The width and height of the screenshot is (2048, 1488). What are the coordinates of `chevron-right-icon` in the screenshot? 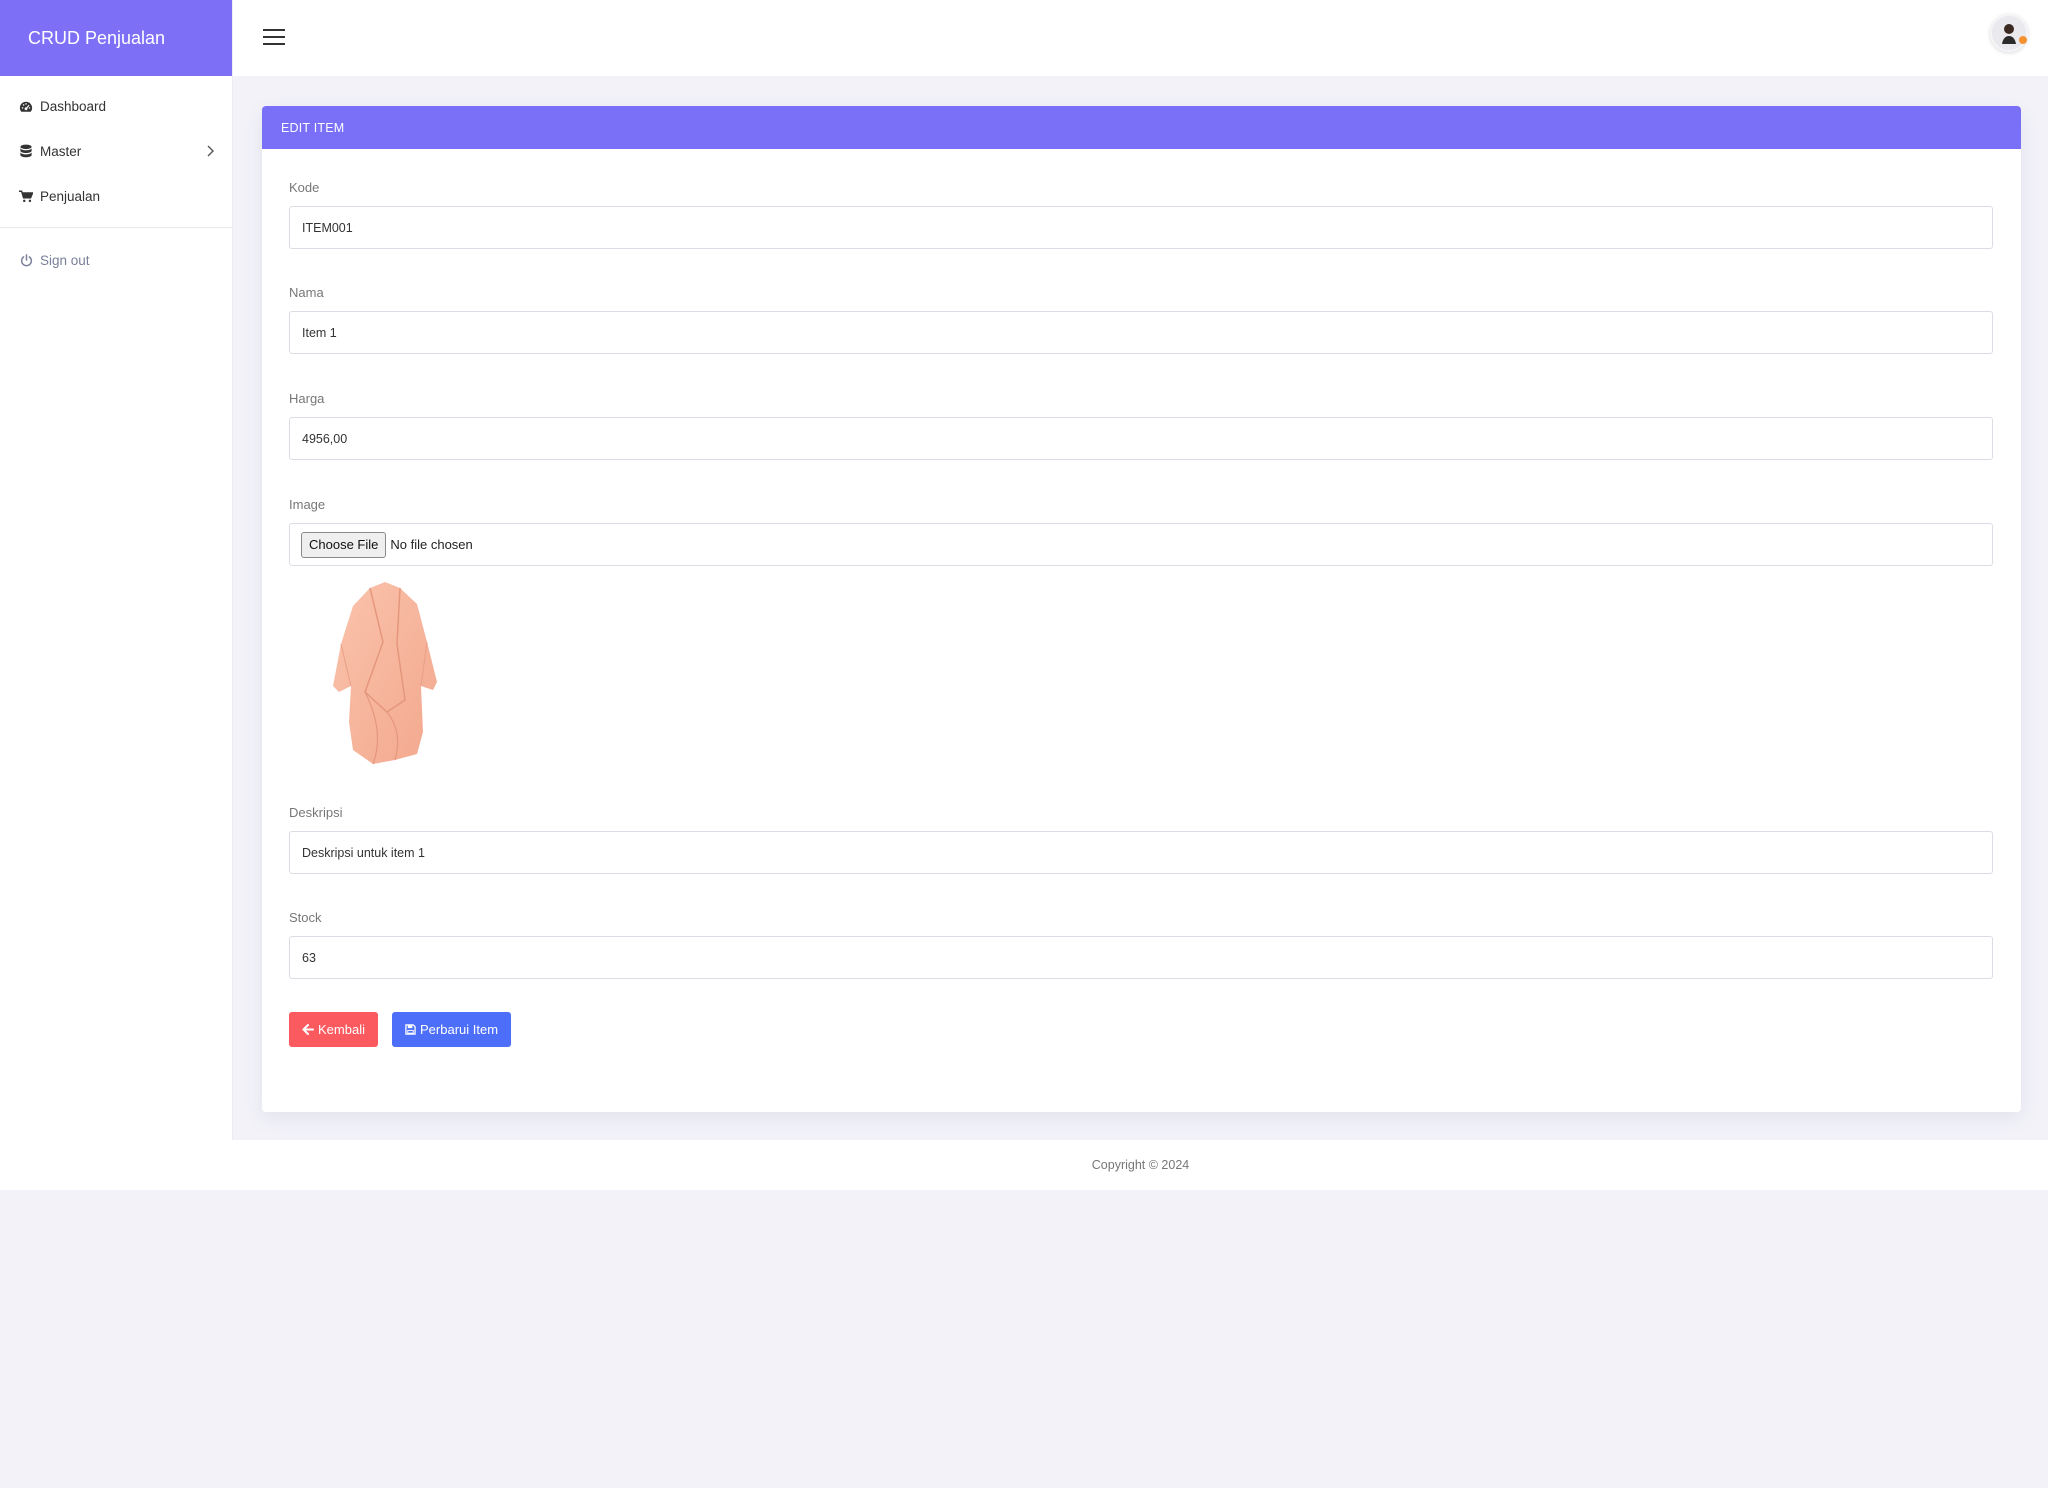 It's located at (210, 152).